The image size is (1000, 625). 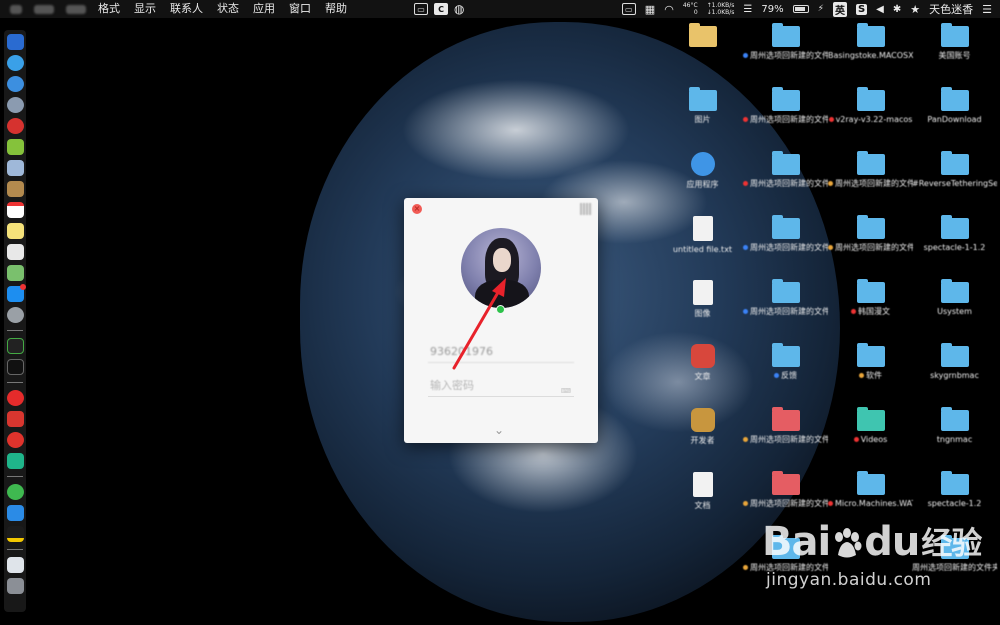 What do you see at coordinates (821, 9) in the screenshot?
I see `power-icon: ⚡` at bounding box center [821, 9].